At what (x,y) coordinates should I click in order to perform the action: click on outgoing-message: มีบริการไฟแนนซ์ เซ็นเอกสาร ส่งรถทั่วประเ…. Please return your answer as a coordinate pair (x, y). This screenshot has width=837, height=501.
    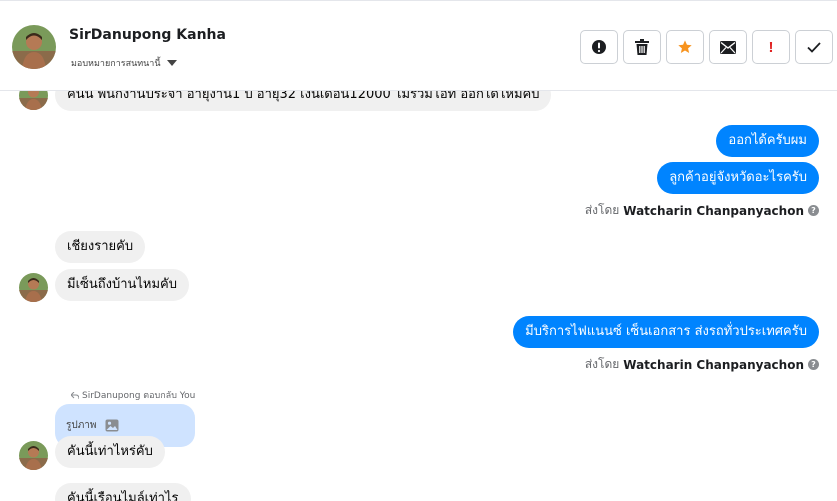
    Looking at the image, I should click on (666, 332).